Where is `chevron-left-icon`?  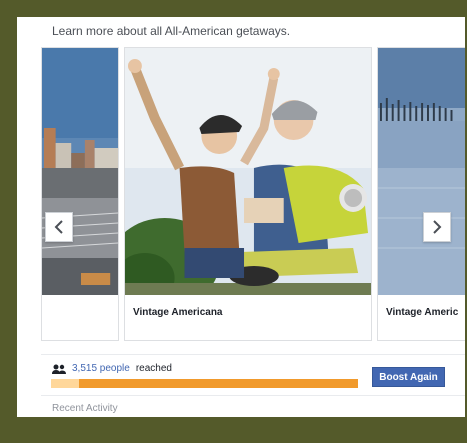 chevron-left-icon is located at coordinates (58, 227).